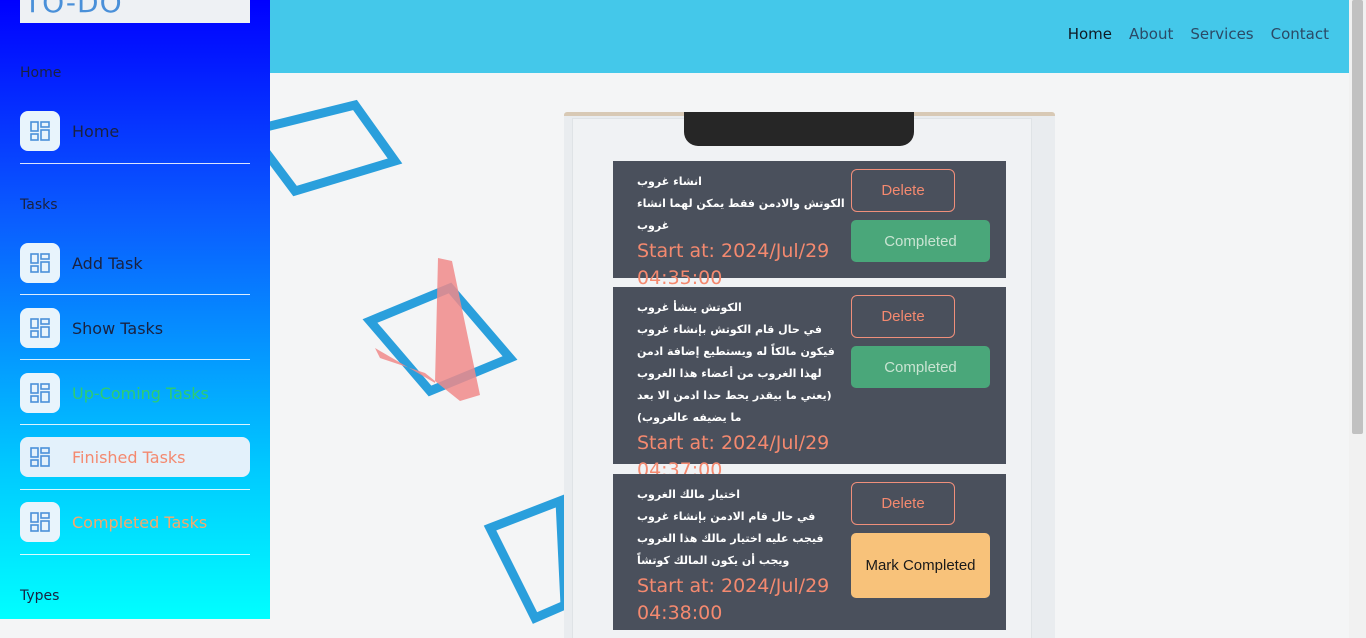  Describe the element at coordinates (135, 131) in the screenshot. I see `sidebar-item-home: Home` at that location.